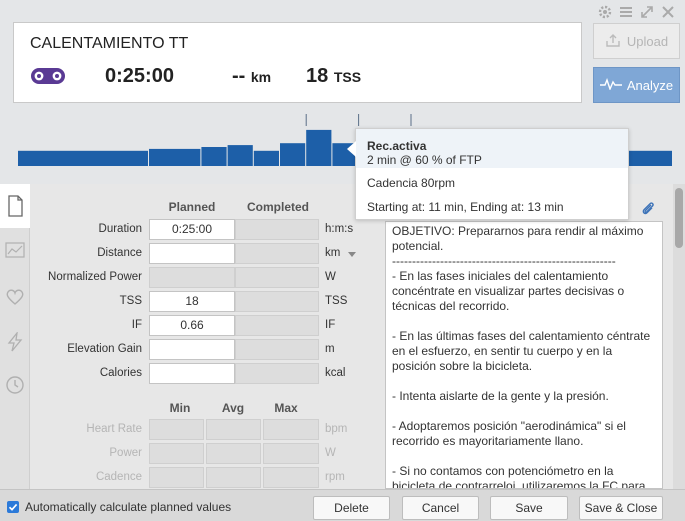 The width and height of the screenshot is (685, 521). I want to click on tooltip-timing: Starting at: 11 min, Ending at: 13 min, so click(465, 207).